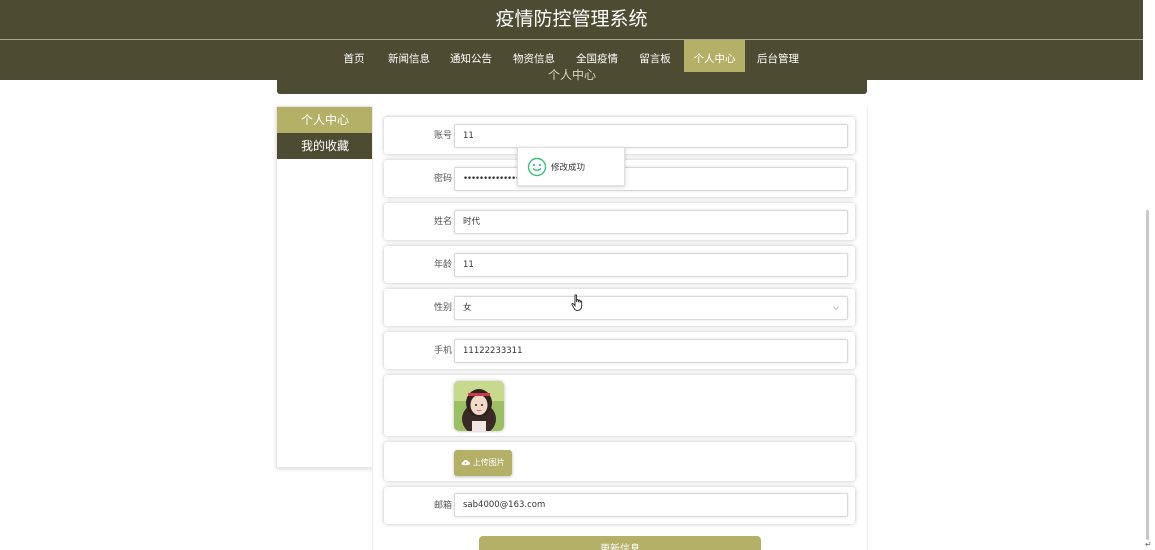  I want to click on age-label: 年龄, so click(442, 265).